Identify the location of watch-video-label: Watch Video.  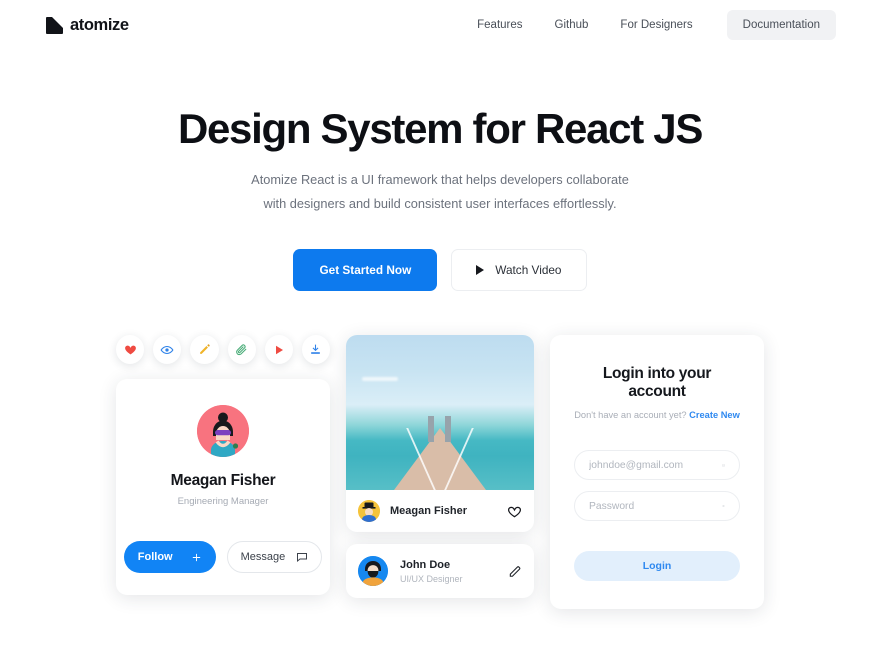
(528, 270).